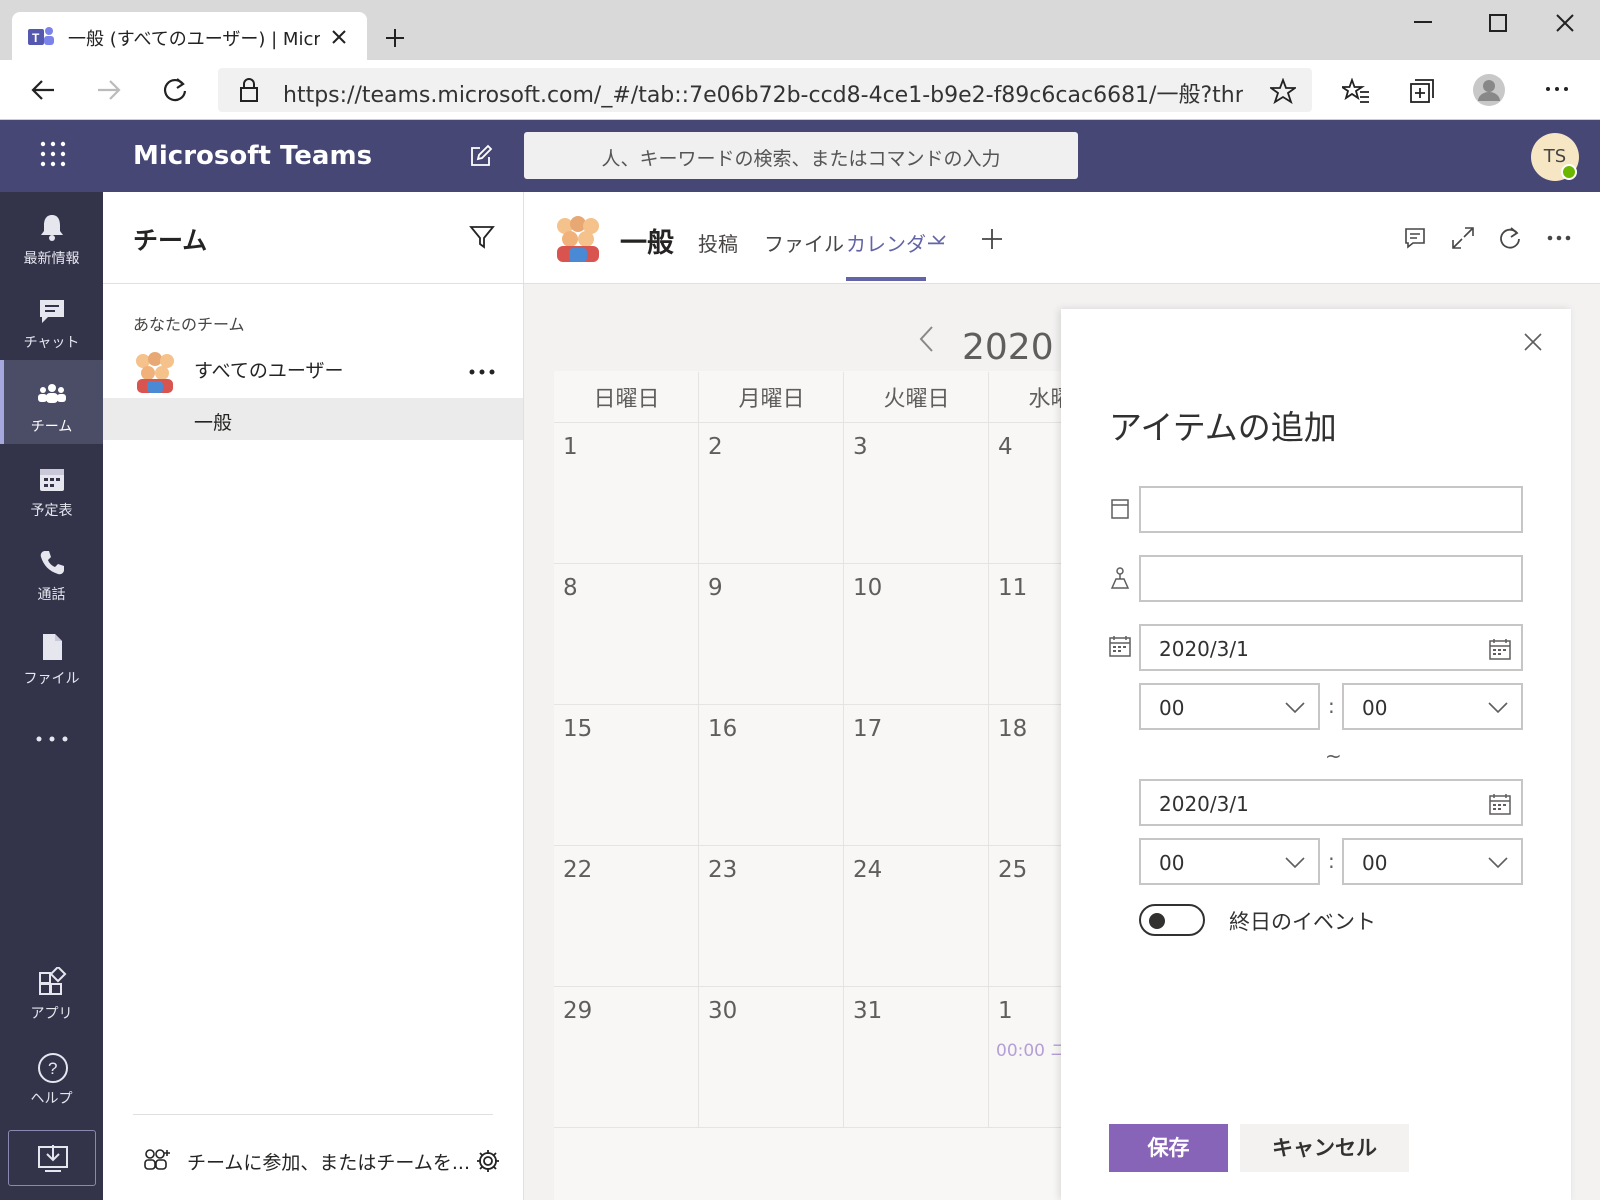 The height and width of the screenshot is (1200, 1600). What do you see at coordinates (36, 38) in the screenshot?
I see `svg-text: T` at bounding box center [36, 38].